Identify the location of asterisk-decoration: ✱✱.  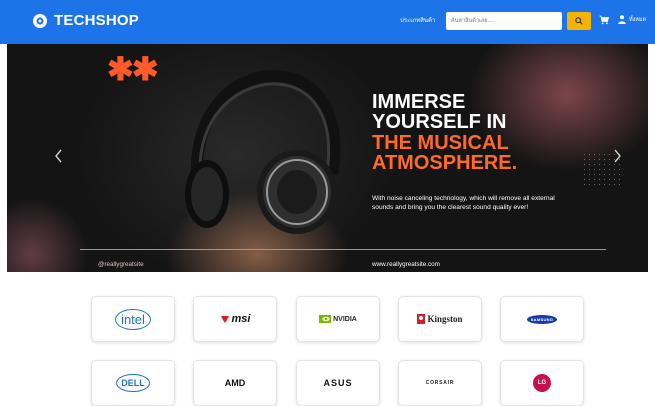
(133, 69).